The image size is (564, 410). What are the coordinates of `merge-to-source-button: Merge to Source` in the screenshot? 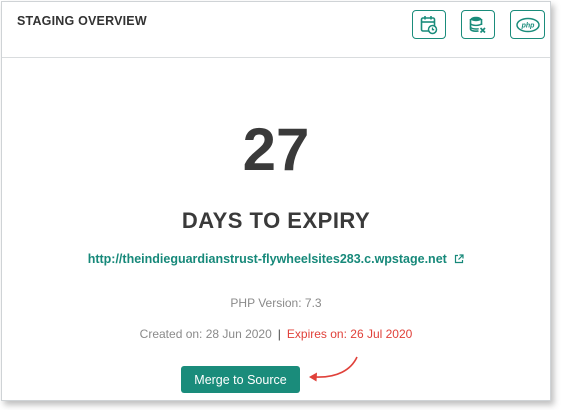 It's located at (240, 379).